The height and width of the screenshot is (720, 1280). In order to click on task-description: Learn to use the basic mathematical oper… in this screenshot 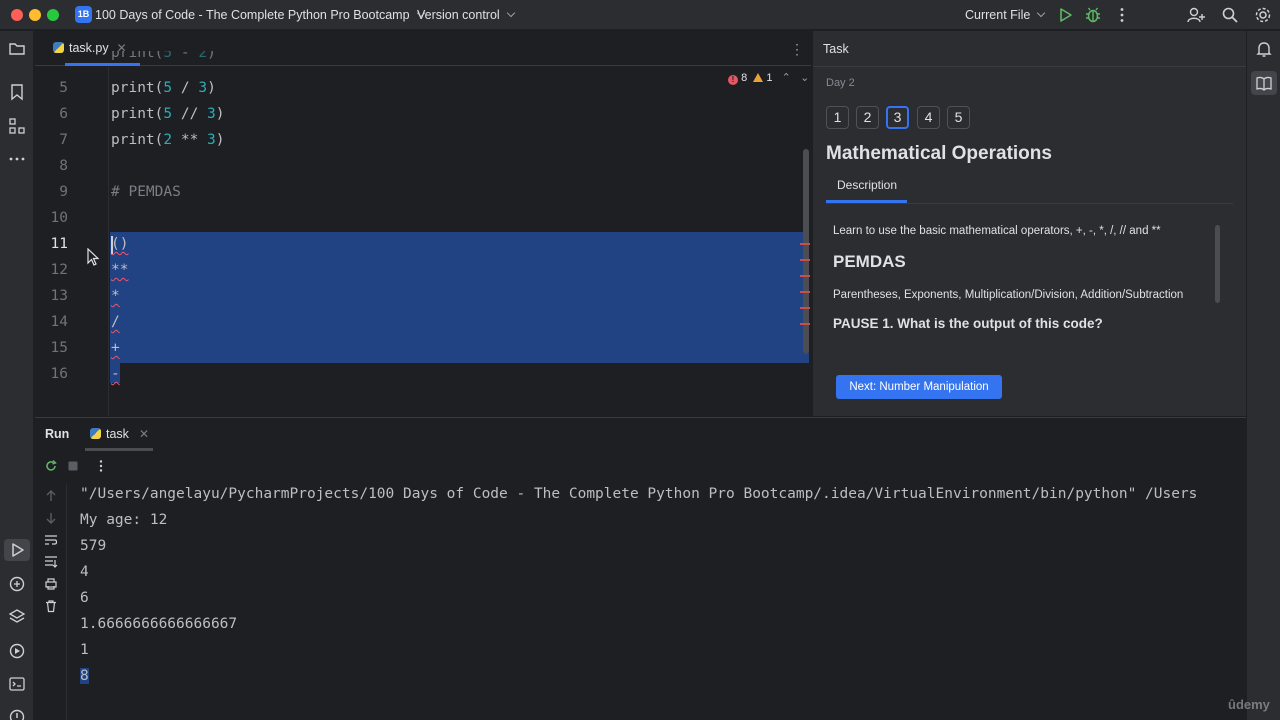, I will do `click(1023, 286)`.